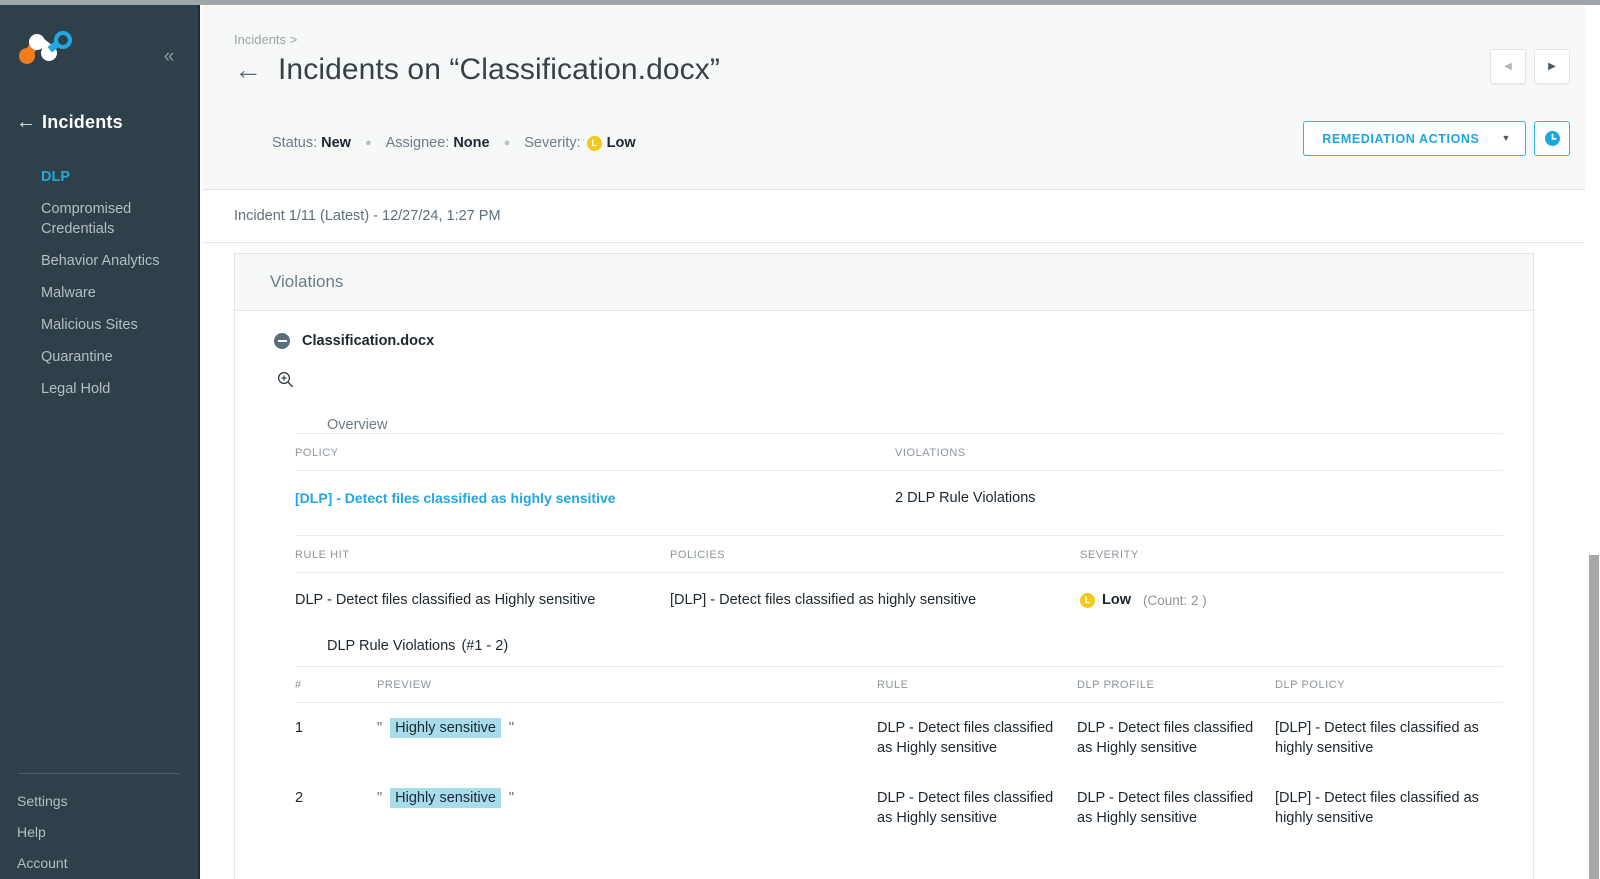 The height and width of the screenshot is (879, 1600). I want to click on file-name: Classification.docx, so click(368, 341).